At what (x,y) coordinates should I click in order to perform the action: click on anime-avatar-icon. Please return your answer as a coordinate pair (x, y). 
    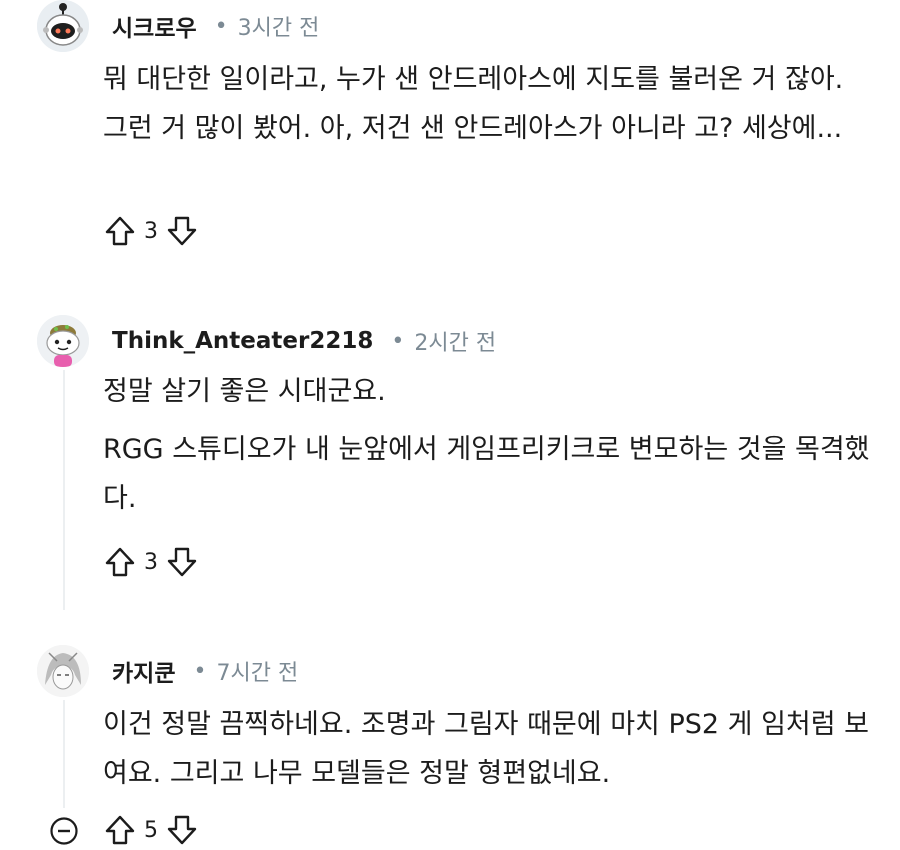
    Looking at the image, I should click on (63, 671).